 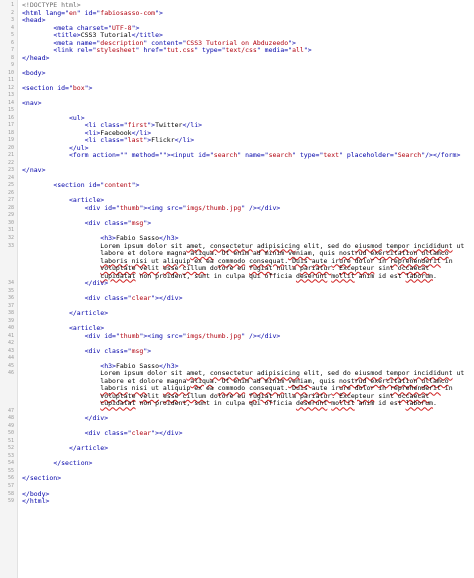 What do you see at coordinates (237, 351) in the screenshot?
I see `code-line: 43 <div class="msg">` at bounding box center [237, 351].